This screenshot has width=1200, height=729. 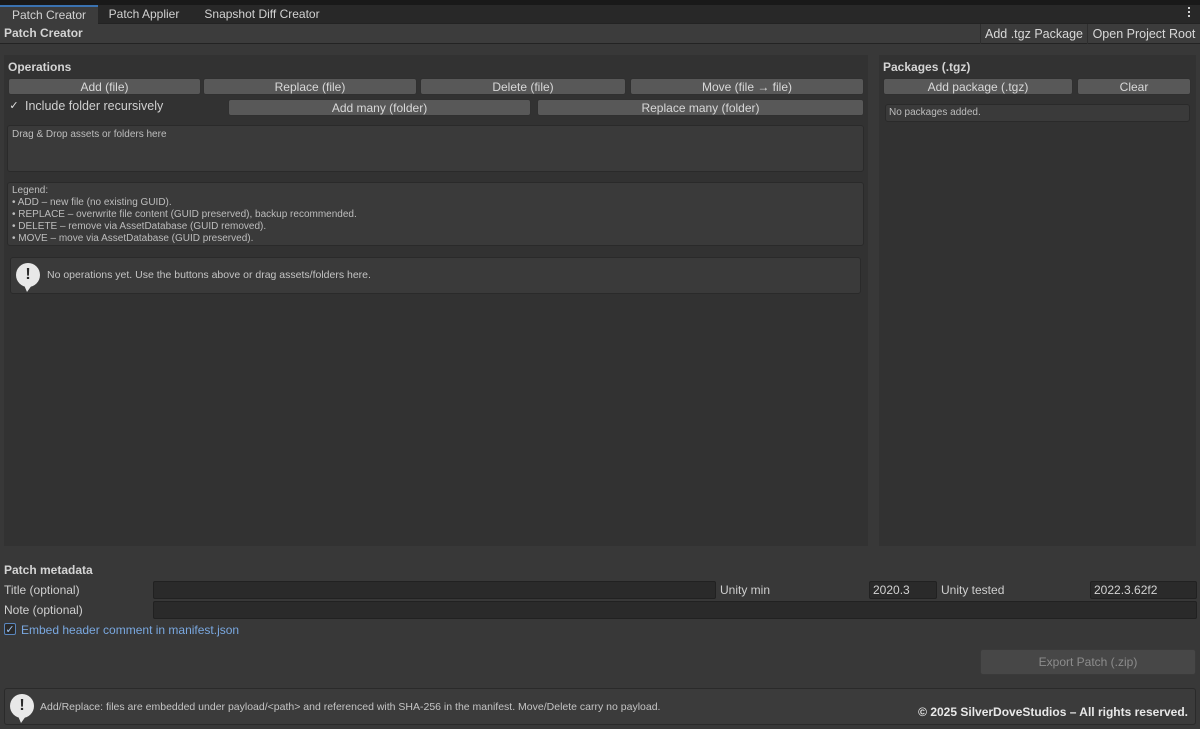 What do you see at coordinates (48, 570) in the screenshot?
I see `metadata-title: Patch metadata` at bounding box center [48, 570].